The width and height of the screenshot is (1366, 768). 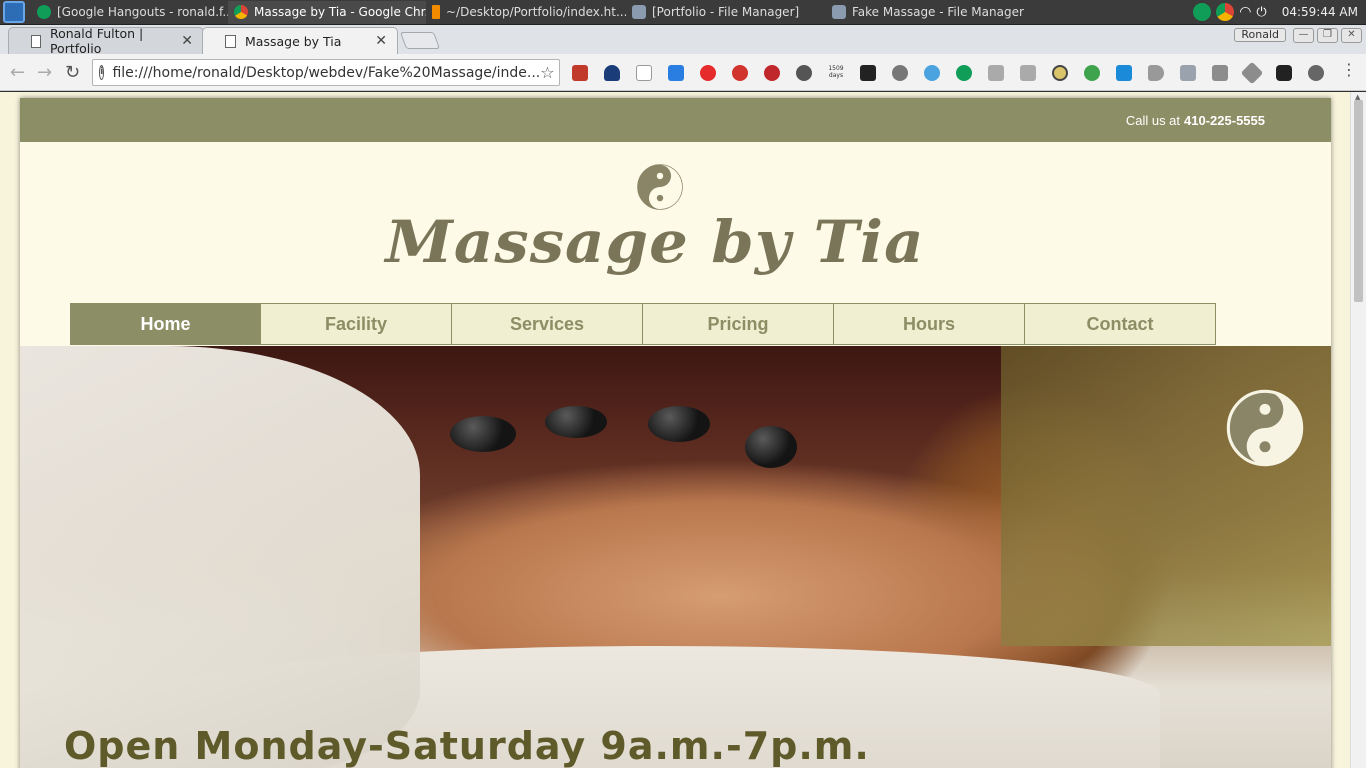 What do you see at coordinates (708, 73) in the screenshot?
I see `opera-icon` at bounding box center [708, 73].